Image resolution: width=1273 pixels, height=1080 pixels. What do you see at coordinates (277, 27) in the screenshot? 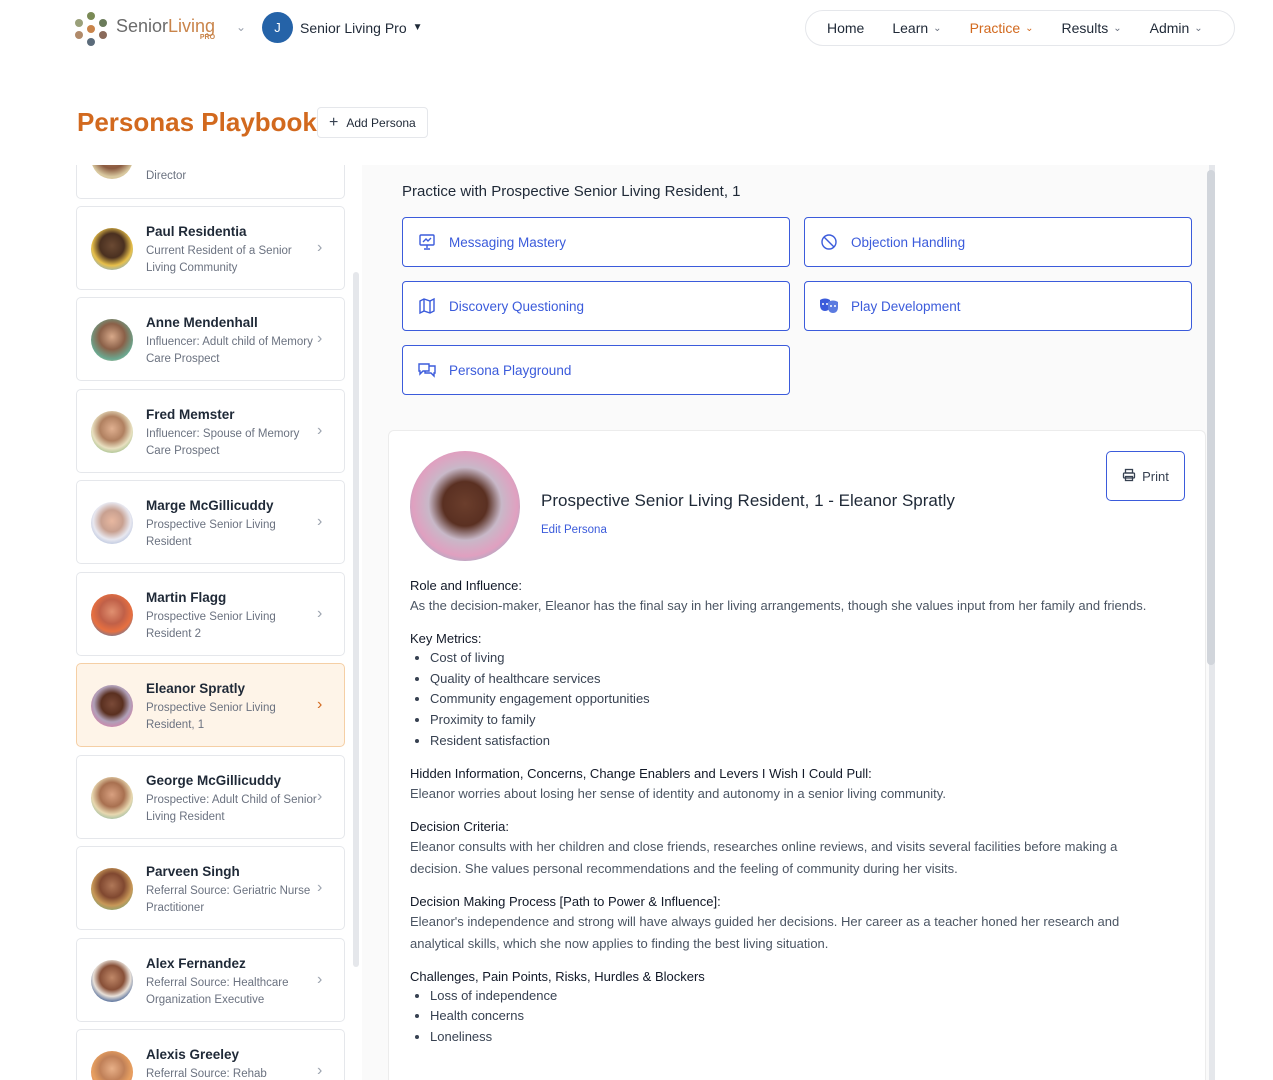
I see `org-avatar: J` at bounding box center [277, 27].